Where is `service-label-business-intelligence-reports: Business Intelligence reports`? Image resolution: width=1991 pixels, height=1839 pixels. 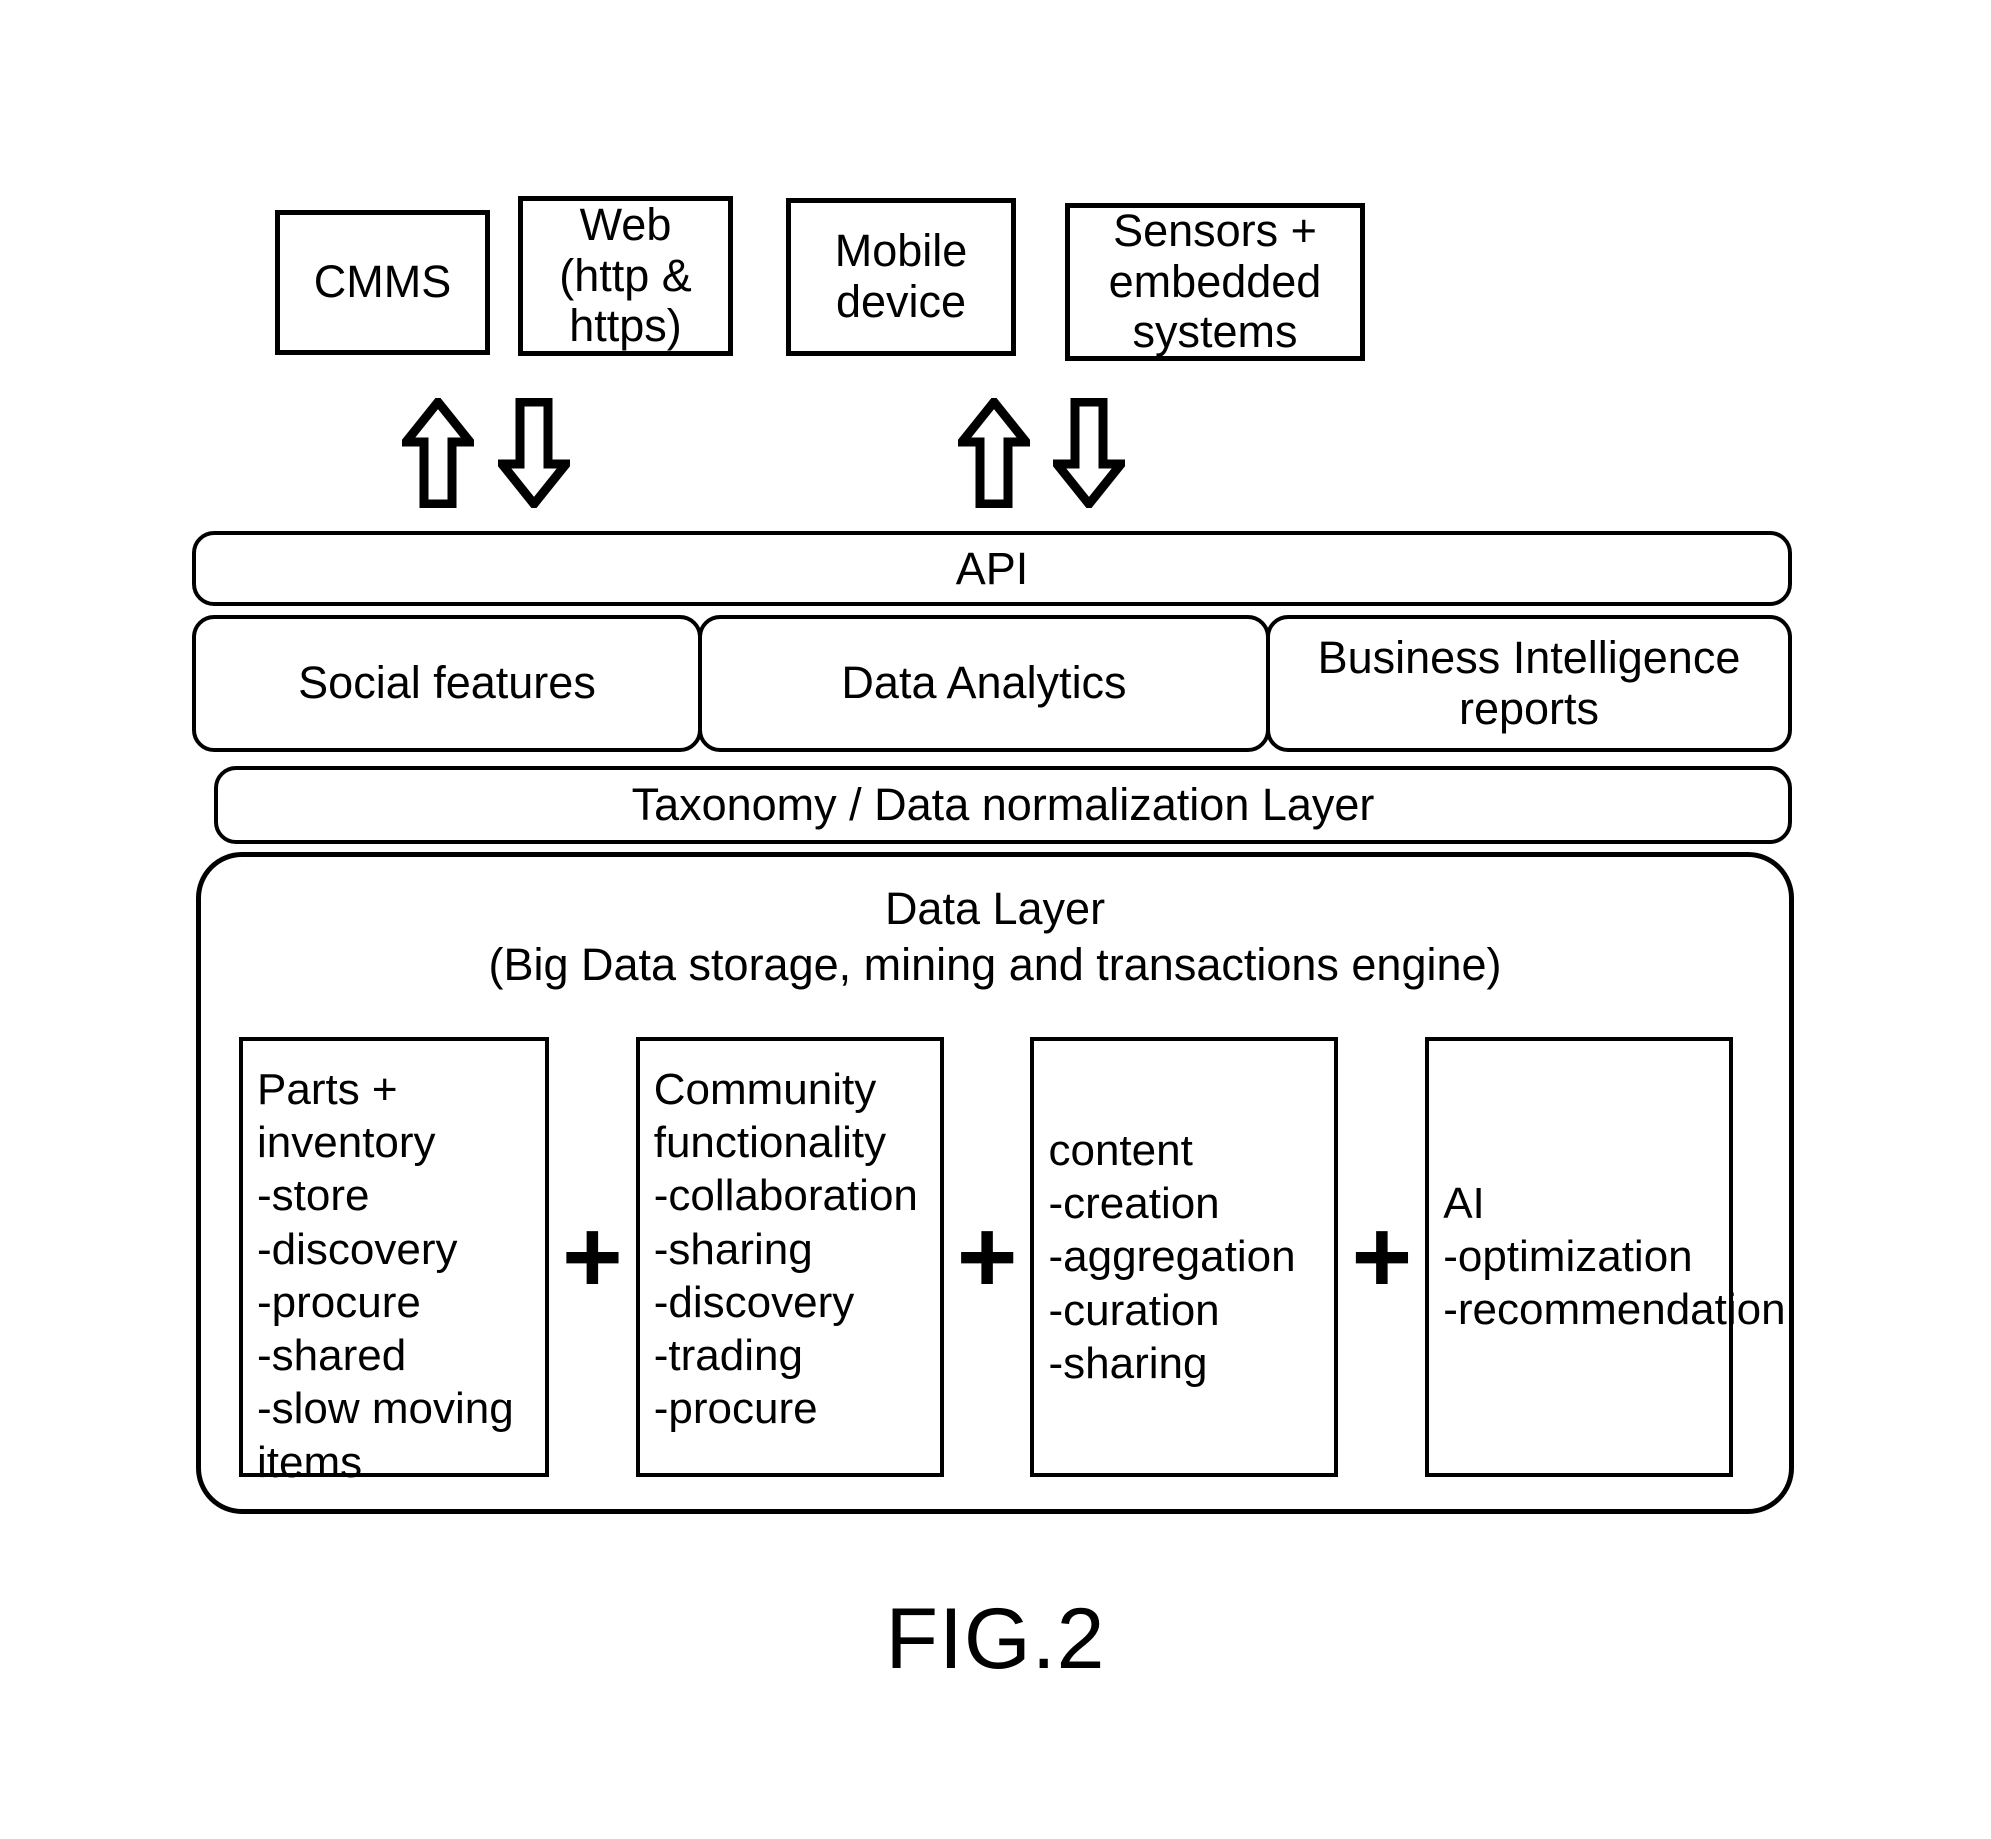
service-label-business-intelligence-reports: Business Intelligence reports is located at coordinates (1529, 683).